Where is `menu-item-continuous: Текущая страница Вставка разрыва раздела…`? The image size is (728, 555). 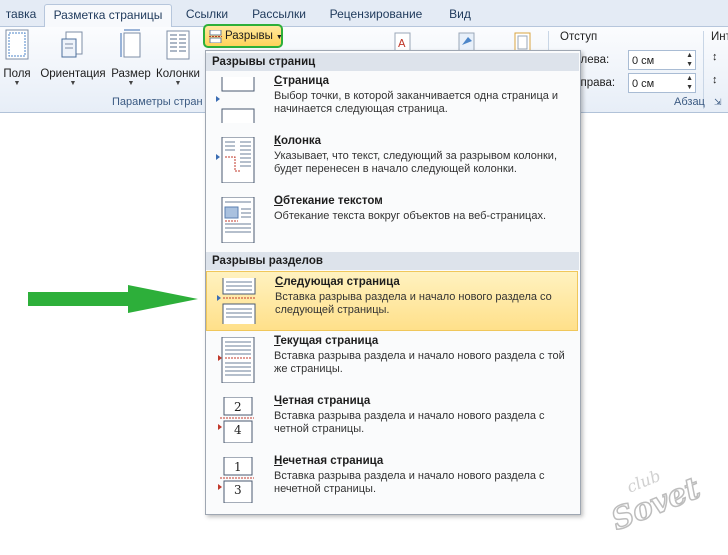 menu-item-continuous: Текущая страница Вставка разрыва раздела… is located at coordinates (392, 361).